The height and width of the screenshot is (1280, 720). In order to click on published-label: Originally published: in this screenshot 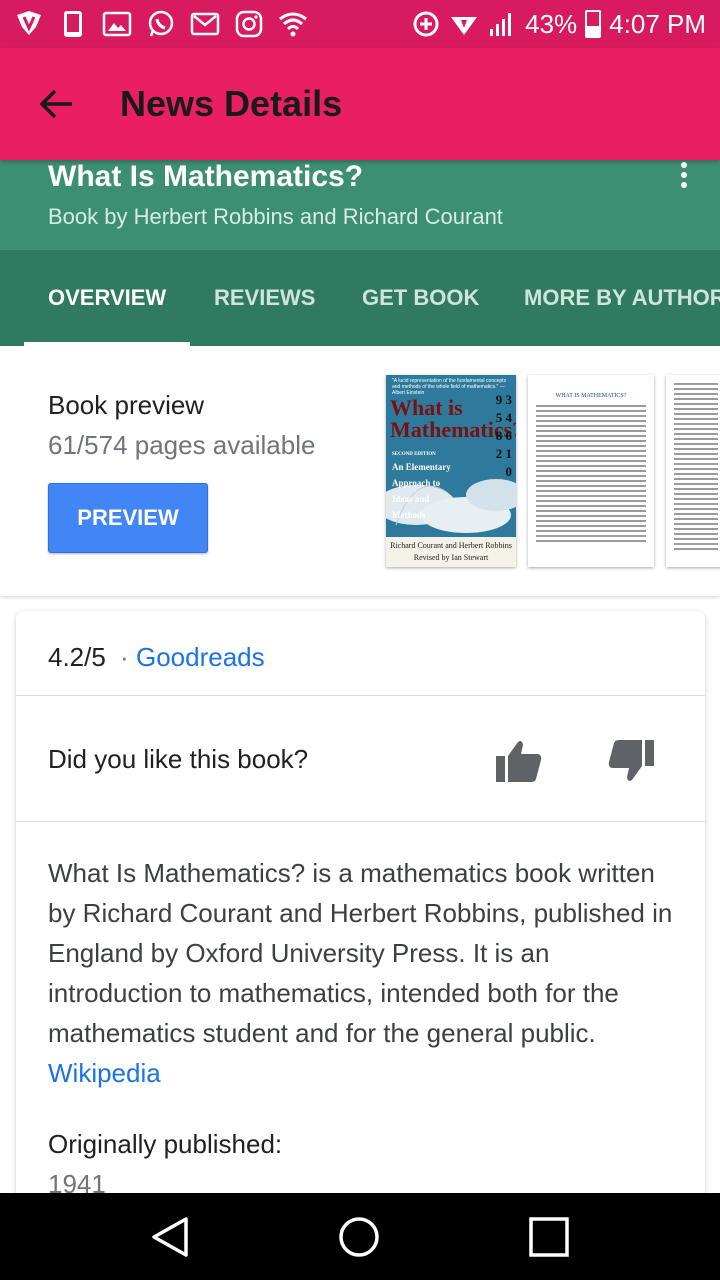, I will do `click(165, 1144)`.